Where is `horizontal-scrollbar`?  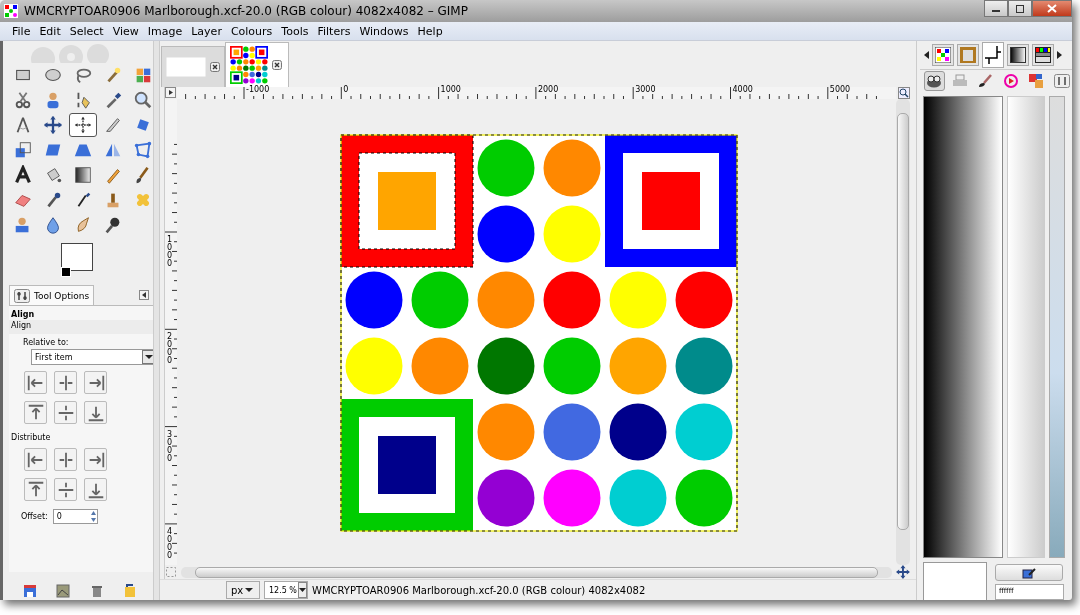 horizontal-scrollbar is located at coordinates (536, 572).